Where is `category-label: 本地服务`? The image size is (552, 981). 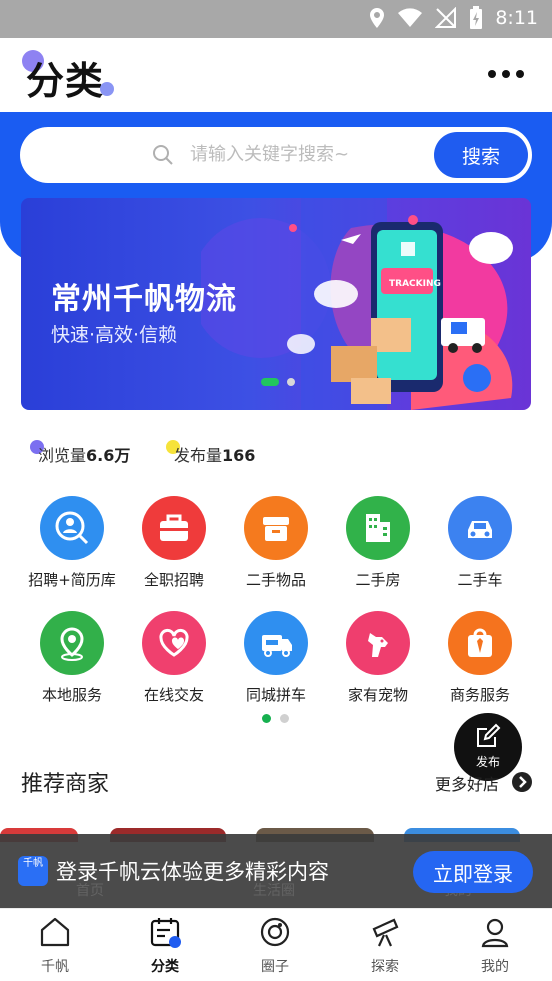 category-label: 本地服务 is located at coordinates (71, 695).